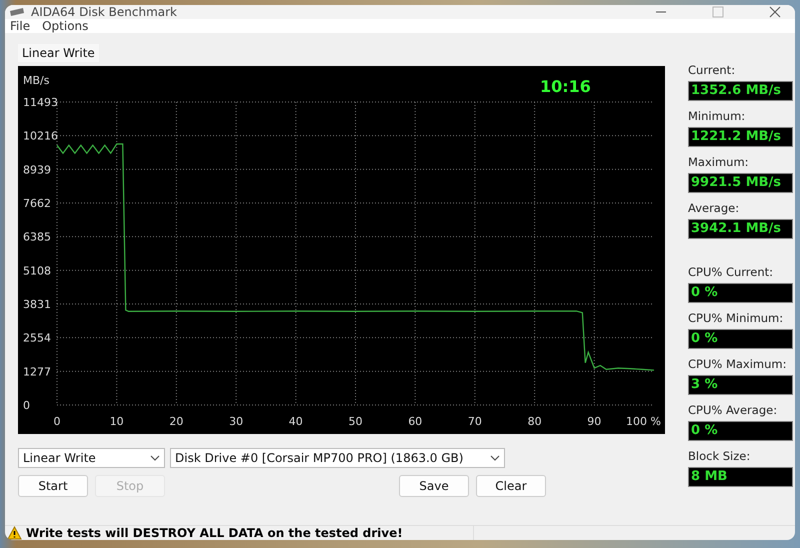  Describe the element at coordinates (565, 86) in the screenshot. I see `elapsed-time: 10:16` at that location.